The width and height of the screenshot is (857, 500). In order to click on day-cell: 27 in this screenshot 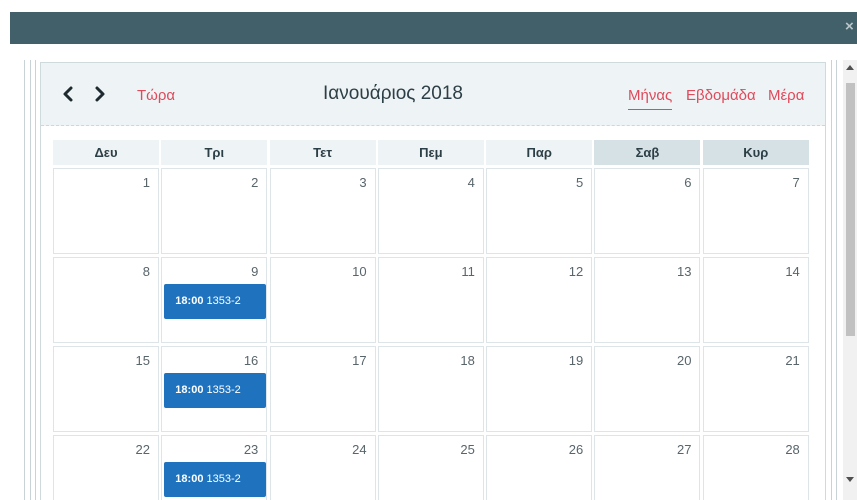, I will do `click(647, 467)`.